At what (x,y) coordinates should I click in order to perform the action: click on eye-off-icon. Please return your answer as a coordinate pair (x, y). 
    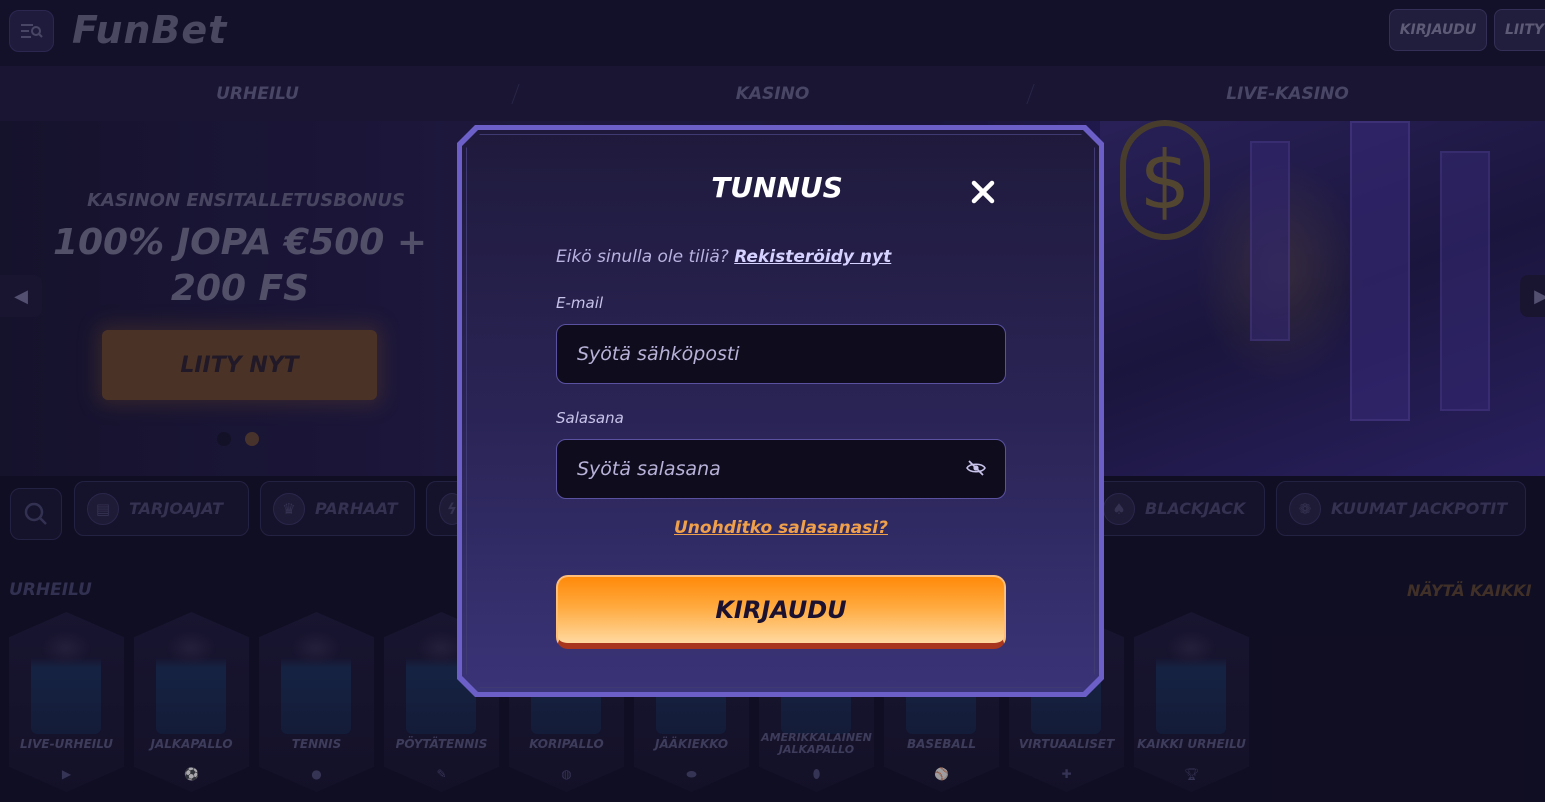
    Looking at the image, I should click on (976, 468).